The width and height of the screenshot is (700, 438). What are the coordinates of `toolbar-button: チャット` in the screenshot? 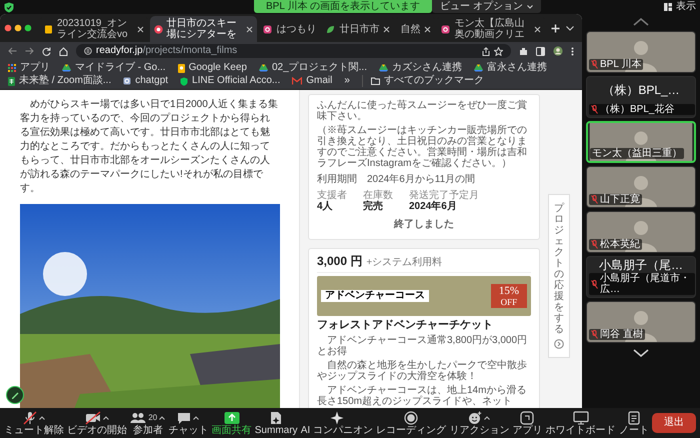 It's located at (188, 423).